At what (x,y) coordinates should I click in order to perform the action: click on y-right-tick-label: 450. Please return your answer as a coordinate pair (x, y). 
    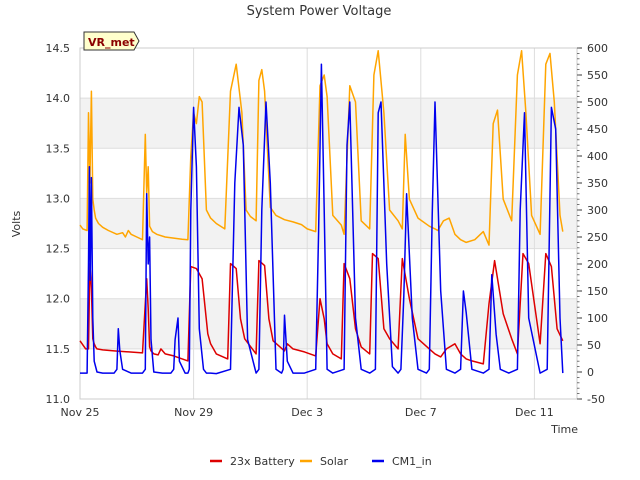
    Looking at the image, I should click on (597, 129).